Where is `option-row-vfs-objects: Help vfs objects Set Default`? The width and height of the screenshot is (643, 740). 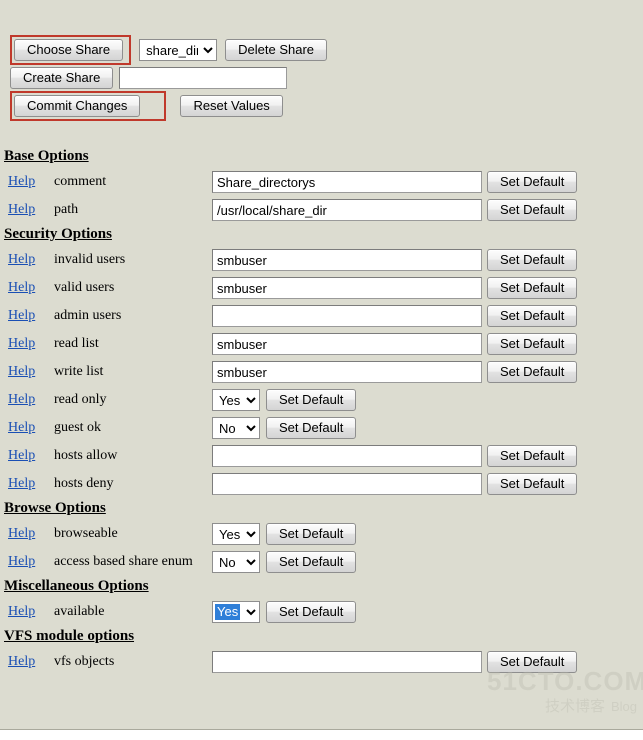 option-row-vfs-objects: Help vfs objects Set Default is located at coordinates (321, 662).